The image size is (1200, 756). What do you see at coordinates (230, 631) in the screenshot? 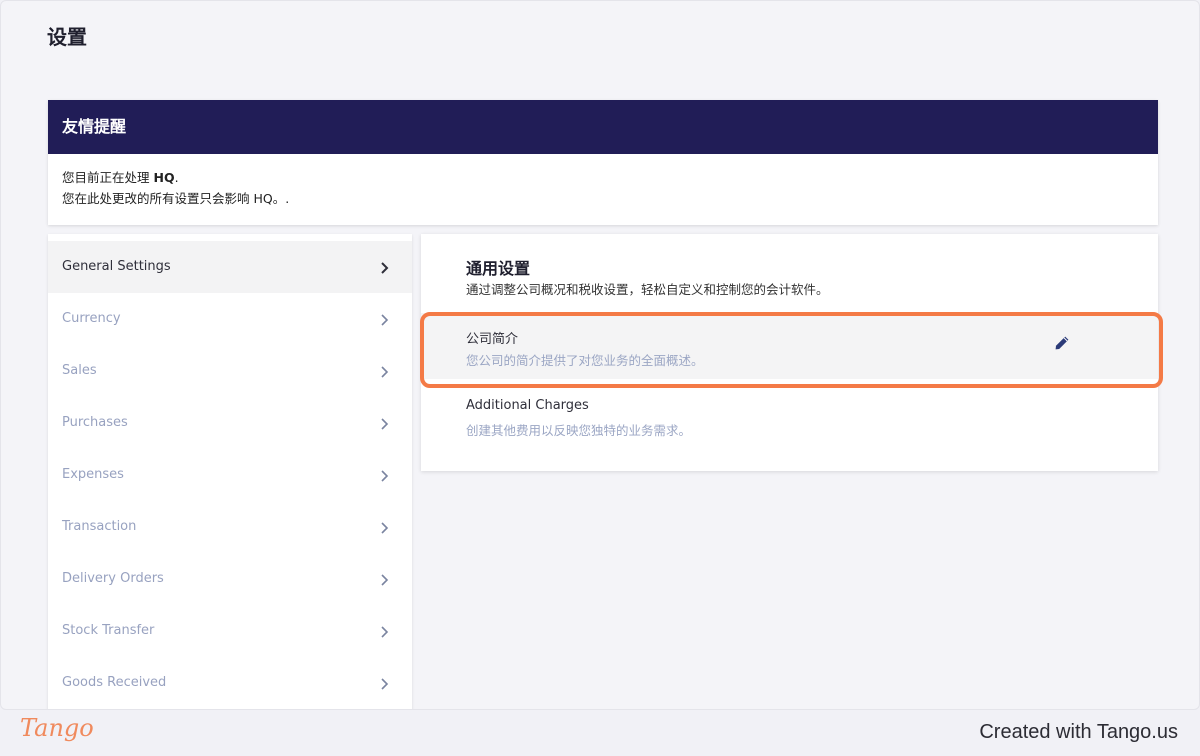
I see `sidebar-item-stock-transfer: Stock Transfer` at bounding box center [230, 631].